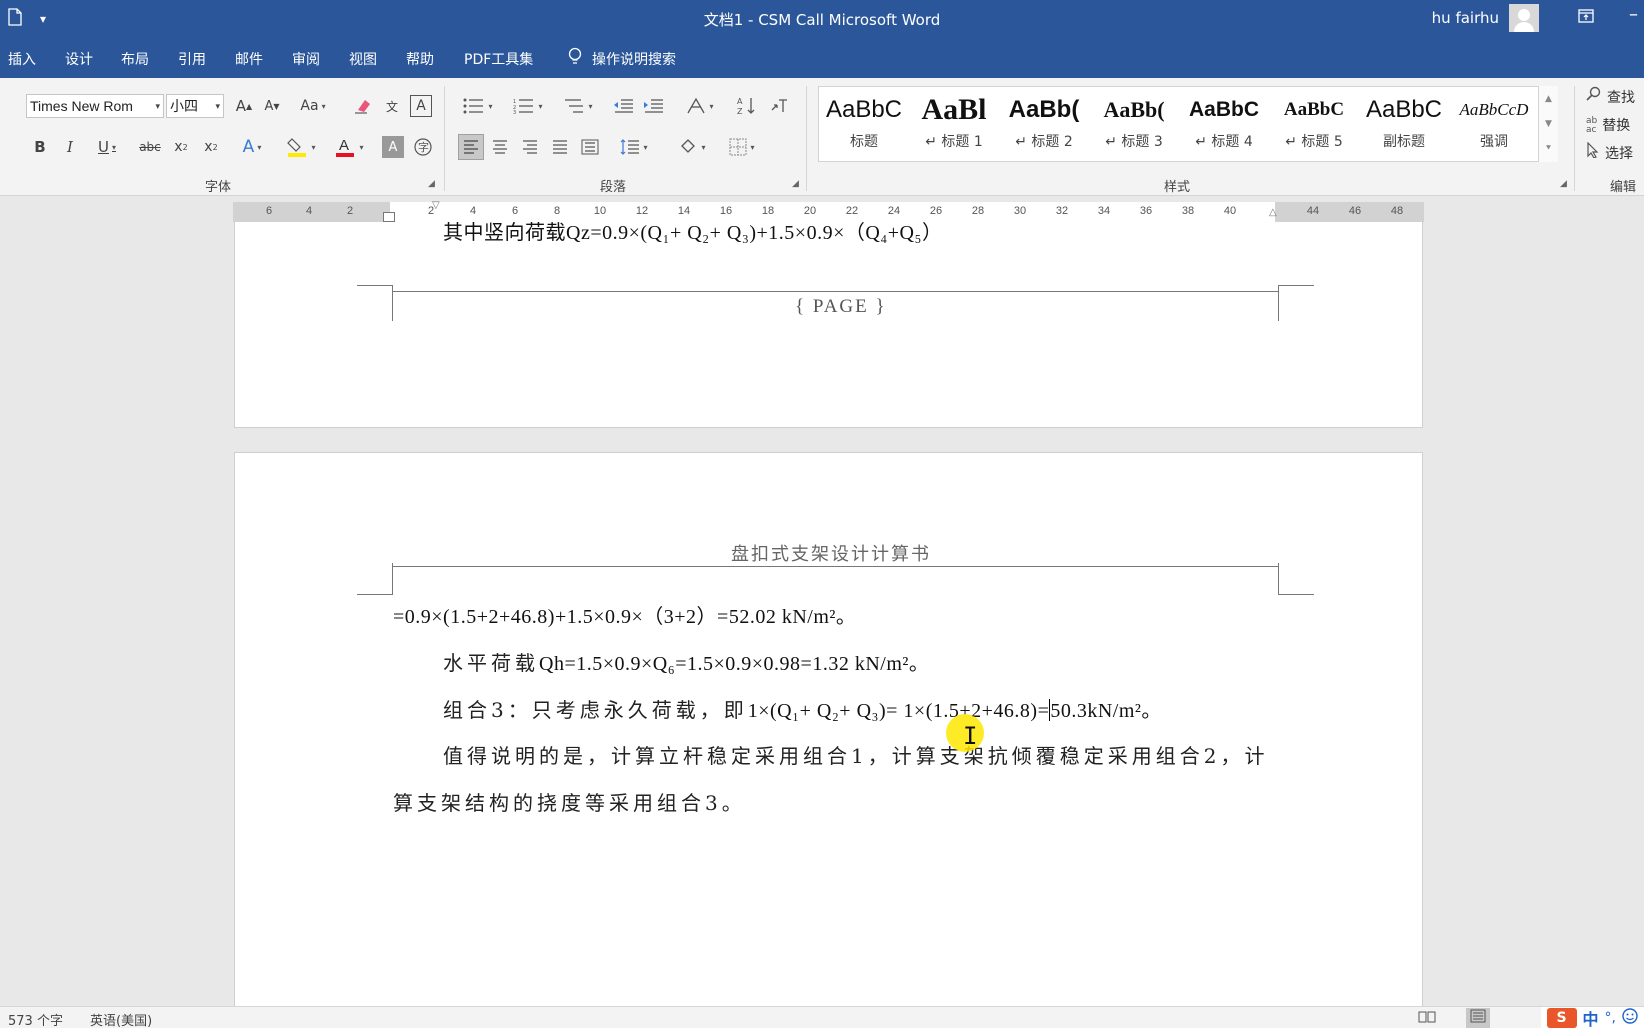  Describe the element at coordinates (1044, 124) in the screenshot. I see `style-heading-2: AaBb( ↵ 标题 2` at that location.